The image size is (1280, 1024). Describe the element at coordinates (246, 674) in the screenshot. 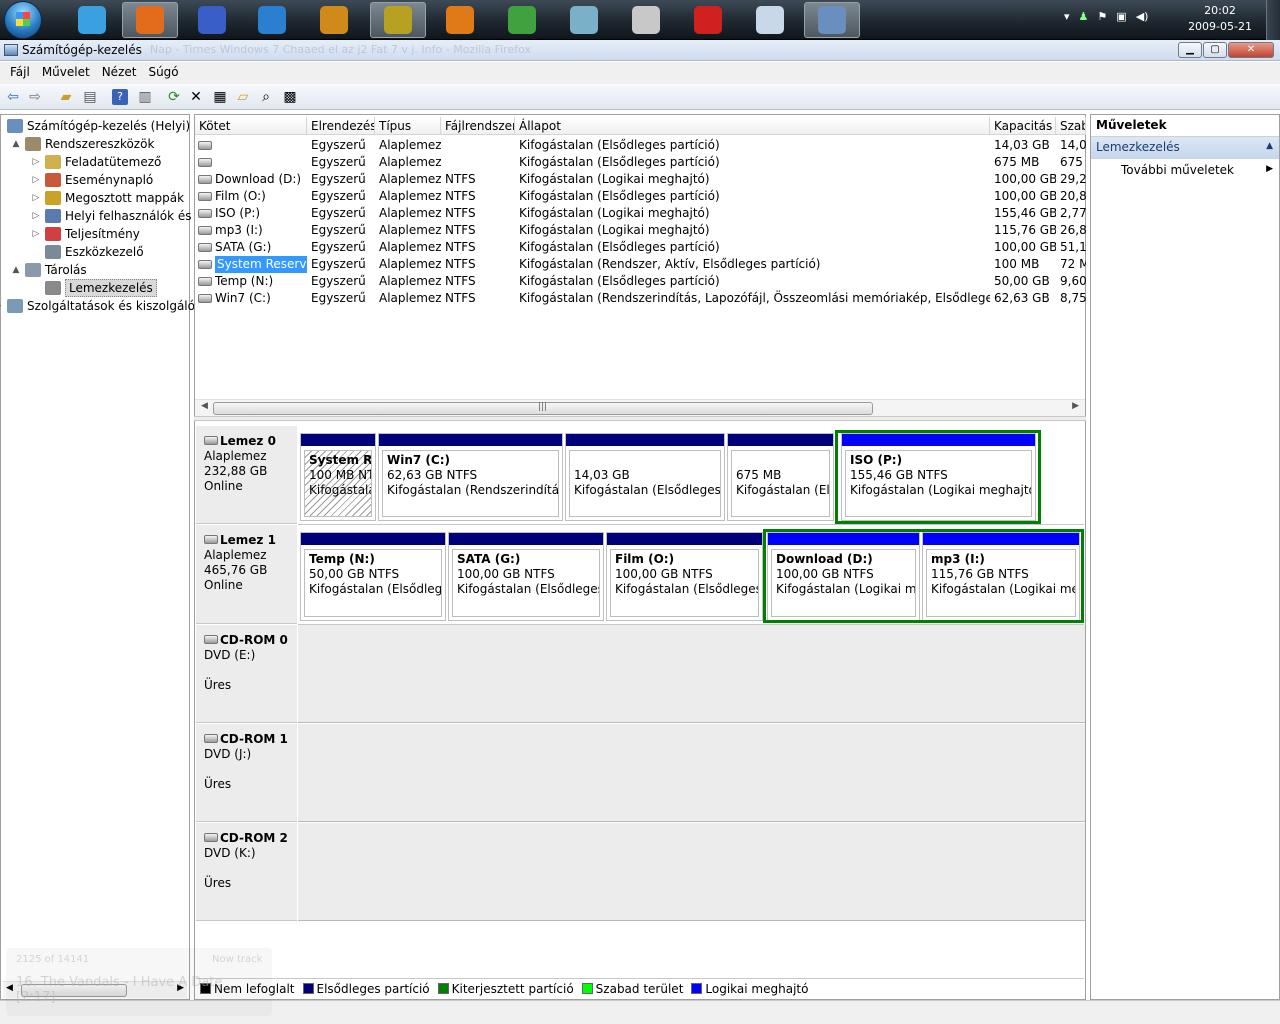

I see `cdrom-info-0: CD-ROM 0 DVD (E:) Üres` at that location.